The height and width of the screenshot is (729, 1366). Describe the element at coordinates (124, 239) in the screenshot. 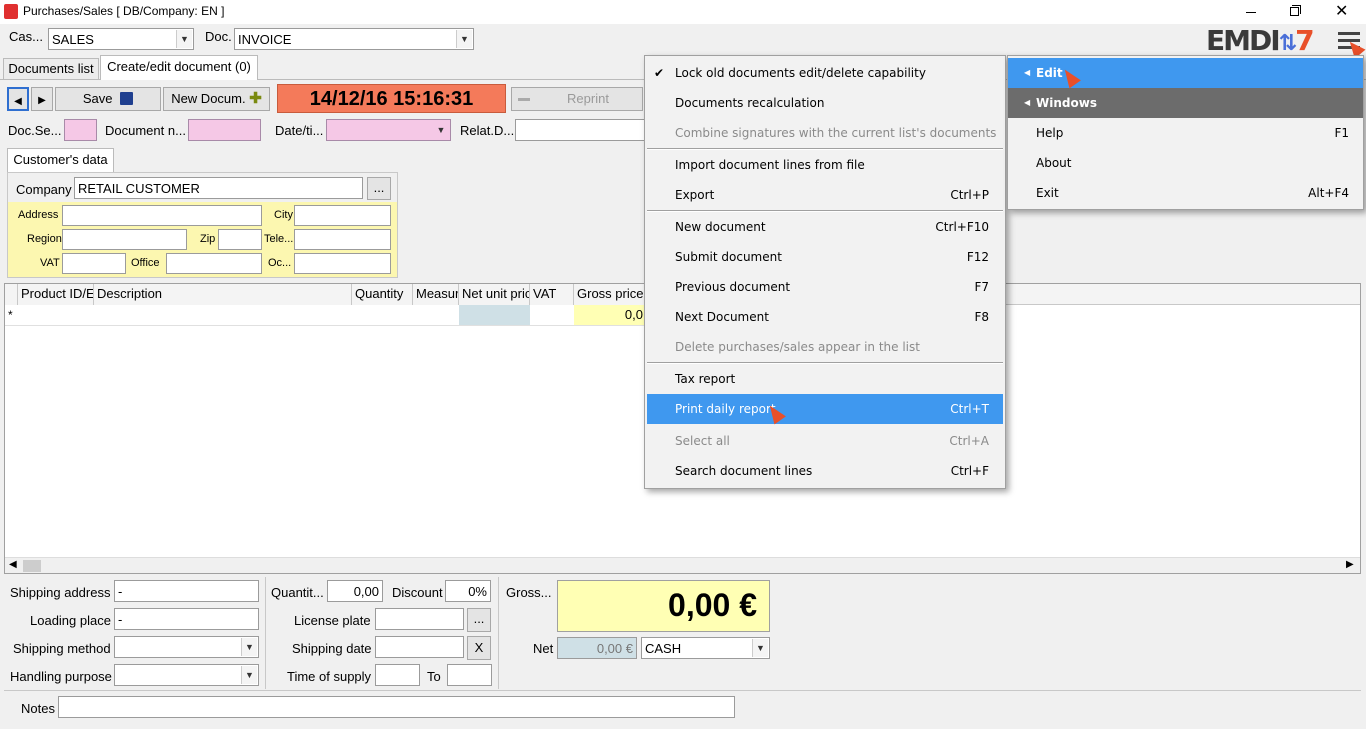

I see `region-field` at that location.